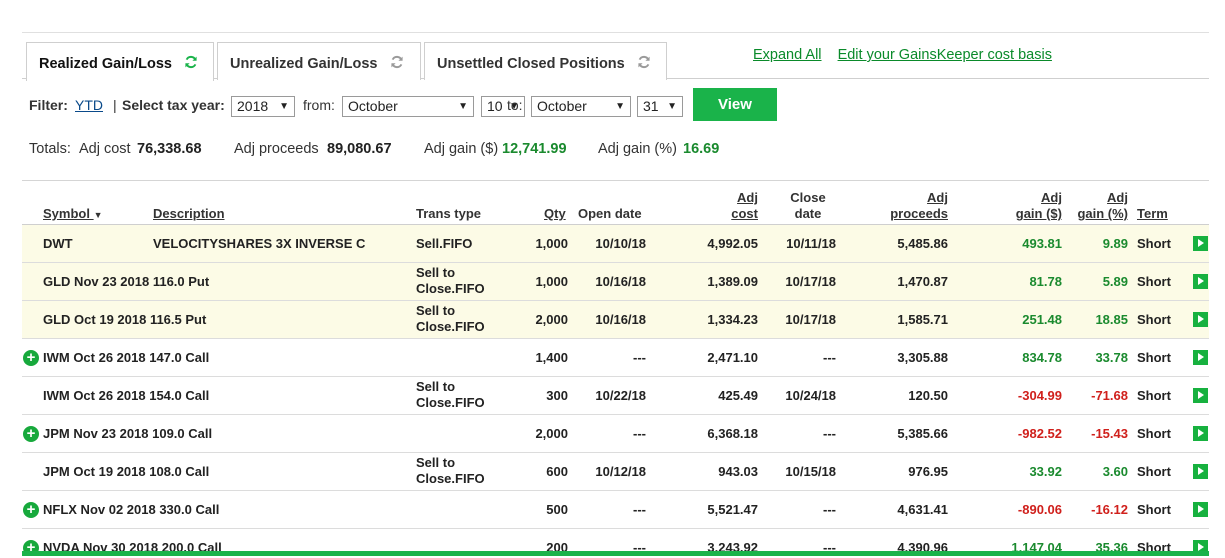 The image size is (1225, 558). I want to click on cell-adj-gain: 251.48, so click(1042, 319).